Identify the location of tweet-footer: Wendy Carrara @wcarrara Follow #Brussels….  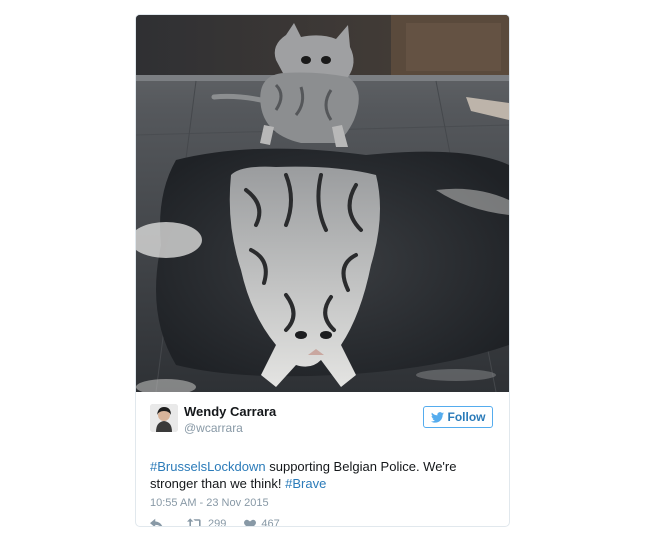
(322, 459).